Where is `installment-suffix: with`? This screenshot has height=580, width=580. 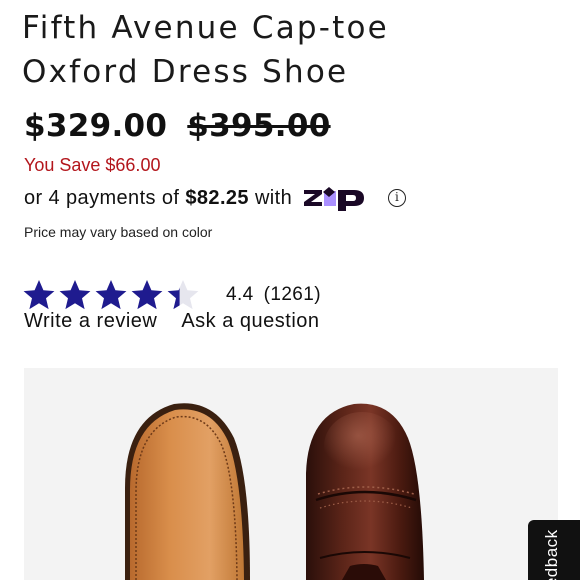 installment-suffix: with is located at coordinates (273, 197).